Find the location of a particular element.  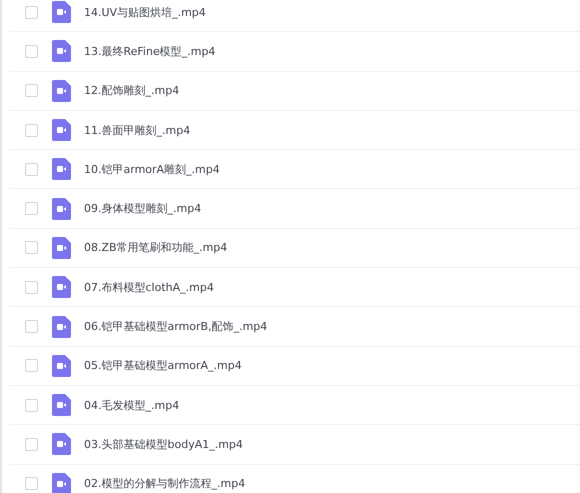

file-name: 10.铠甲armorA雕刻_.mp4 is located at coordinates (152, 169).